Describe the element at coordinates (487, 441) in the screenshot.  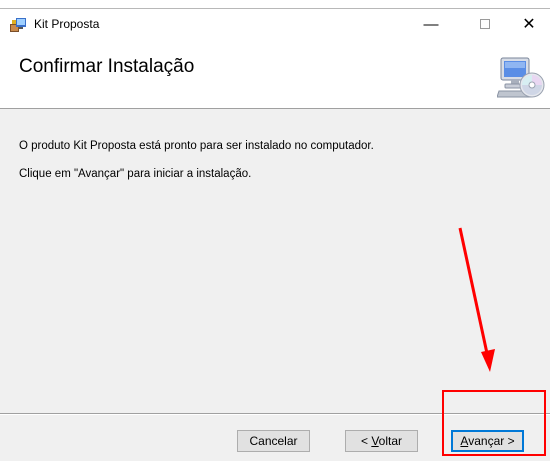
I see `next-button: Avançar >` at that location.